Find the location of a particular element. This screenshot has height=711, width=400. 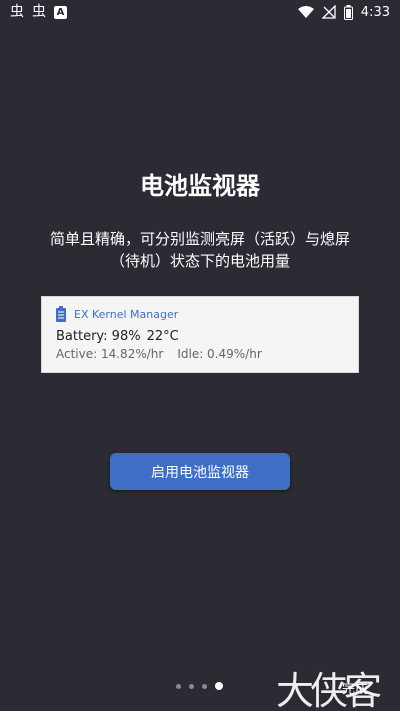

card-battery-line: Battery: 98% 22°C is located at coordinates (200, 336).